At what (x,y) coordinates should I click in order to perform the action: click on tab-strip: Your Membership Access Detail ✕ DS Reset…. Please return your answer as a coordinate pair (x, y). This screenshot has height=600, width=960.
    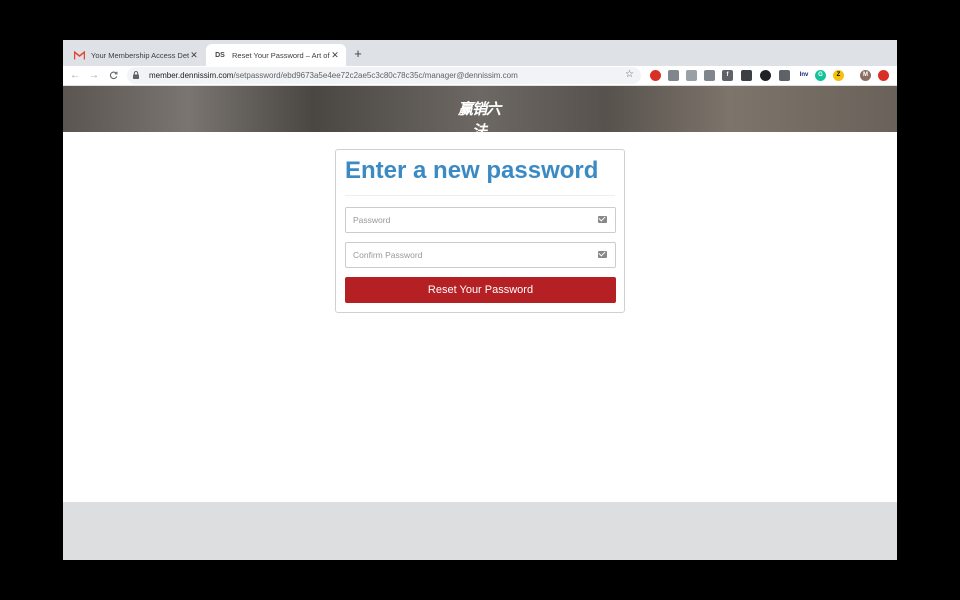
    Looking at the image, I should click on (480, 53).